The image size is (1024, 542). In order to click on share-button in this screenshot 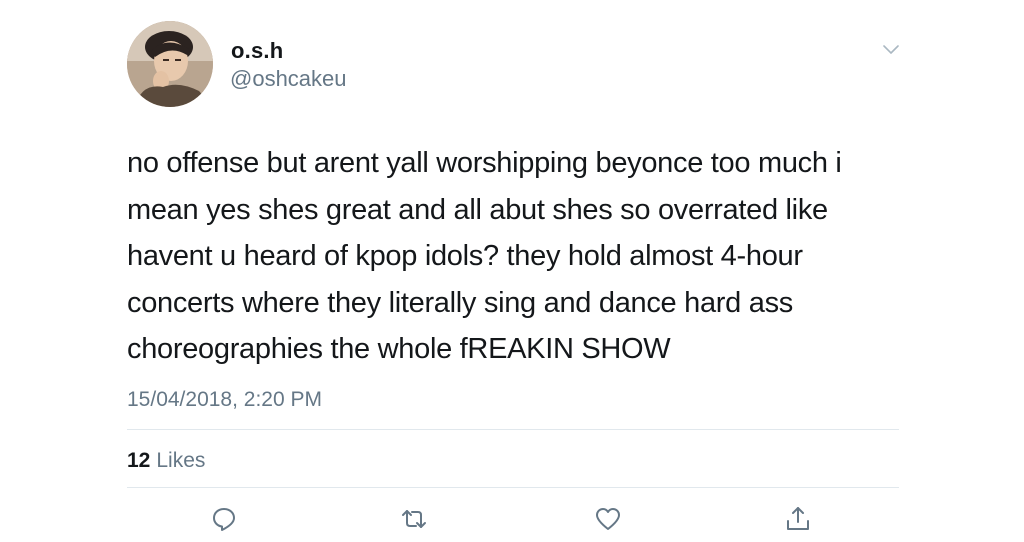, I will do `click(798, 519)`.